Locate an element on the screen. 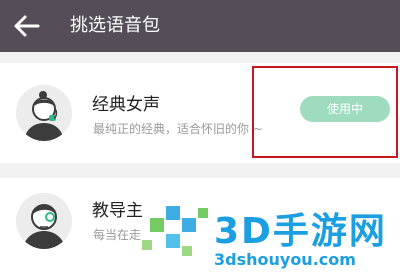  woman-with-headset-avatar is located at coordinates (44, 113).